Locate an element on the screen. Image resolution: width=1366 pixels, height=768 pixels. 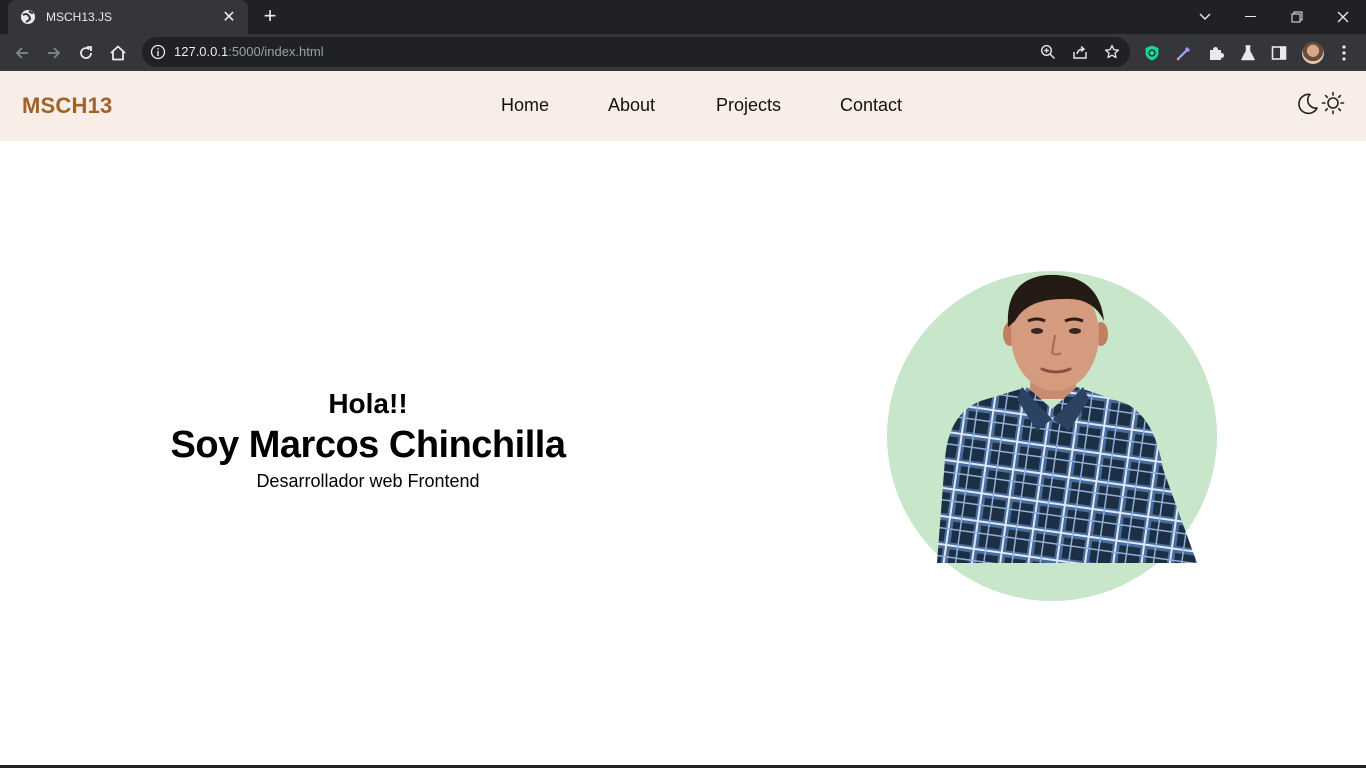
flask-labs-icon is located at coordinates (1248, 53).